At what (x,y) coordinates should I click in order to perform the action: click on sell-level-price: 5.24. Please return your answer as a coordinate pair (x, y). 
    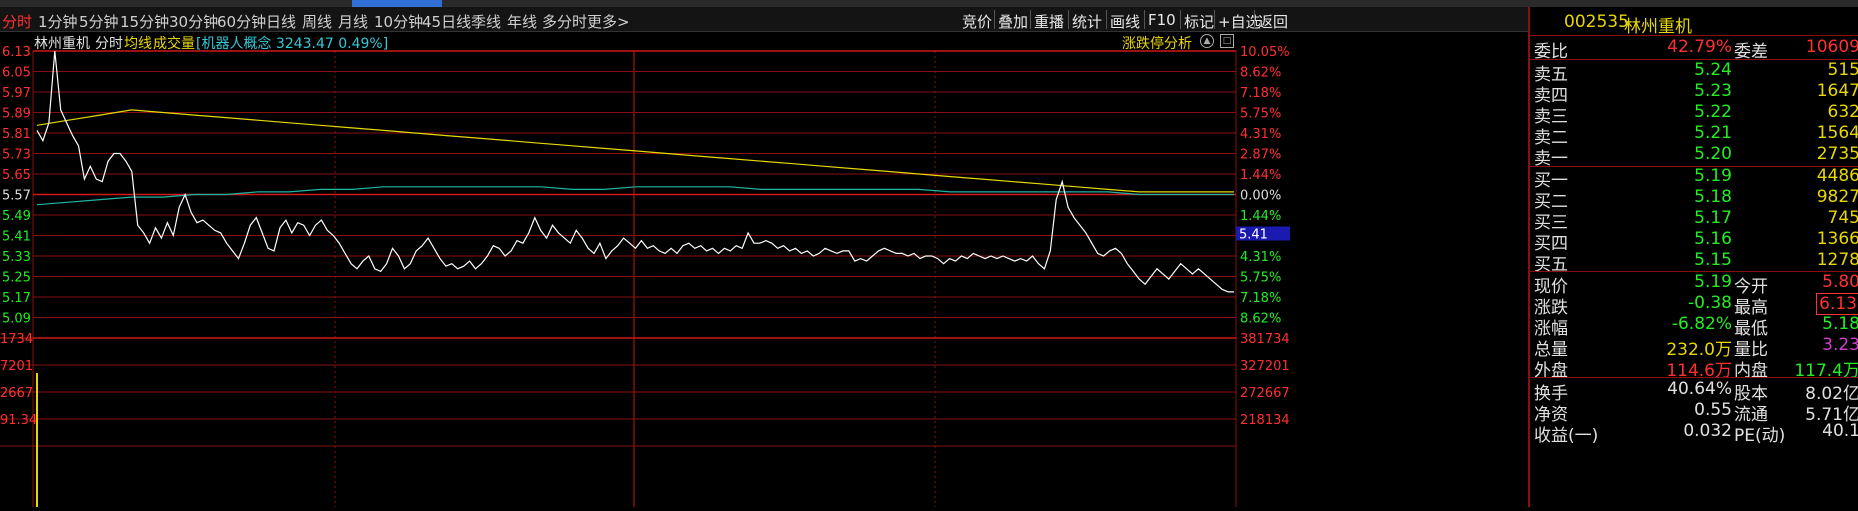
    Looking at the image, I should click on (1713, 70).